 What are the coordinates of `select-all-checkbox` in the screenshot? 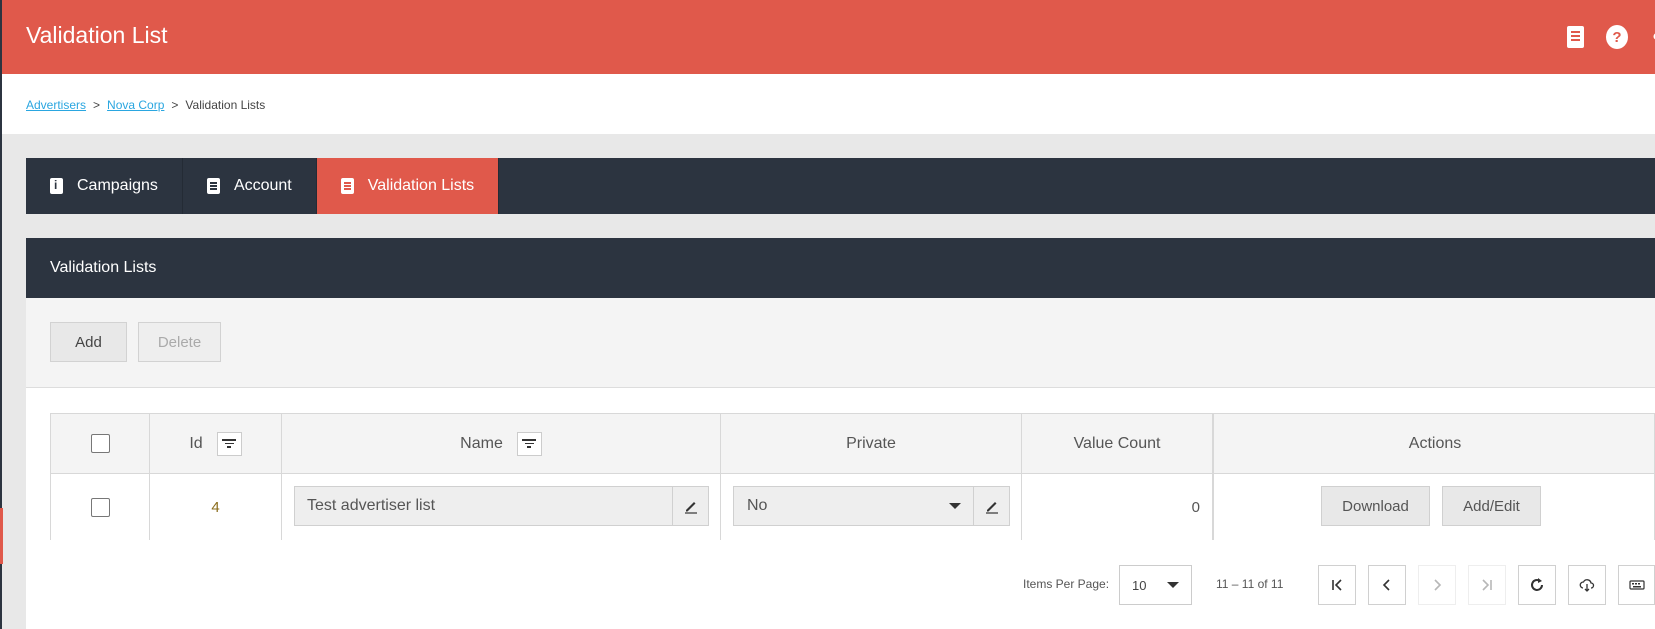 It's located at (100, 443).